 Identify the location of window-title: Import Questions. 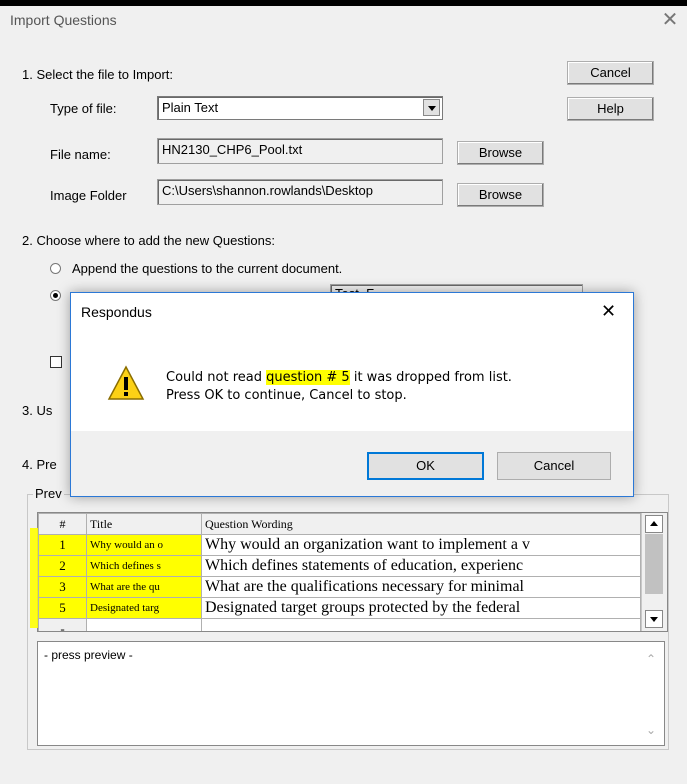
(63, 20).